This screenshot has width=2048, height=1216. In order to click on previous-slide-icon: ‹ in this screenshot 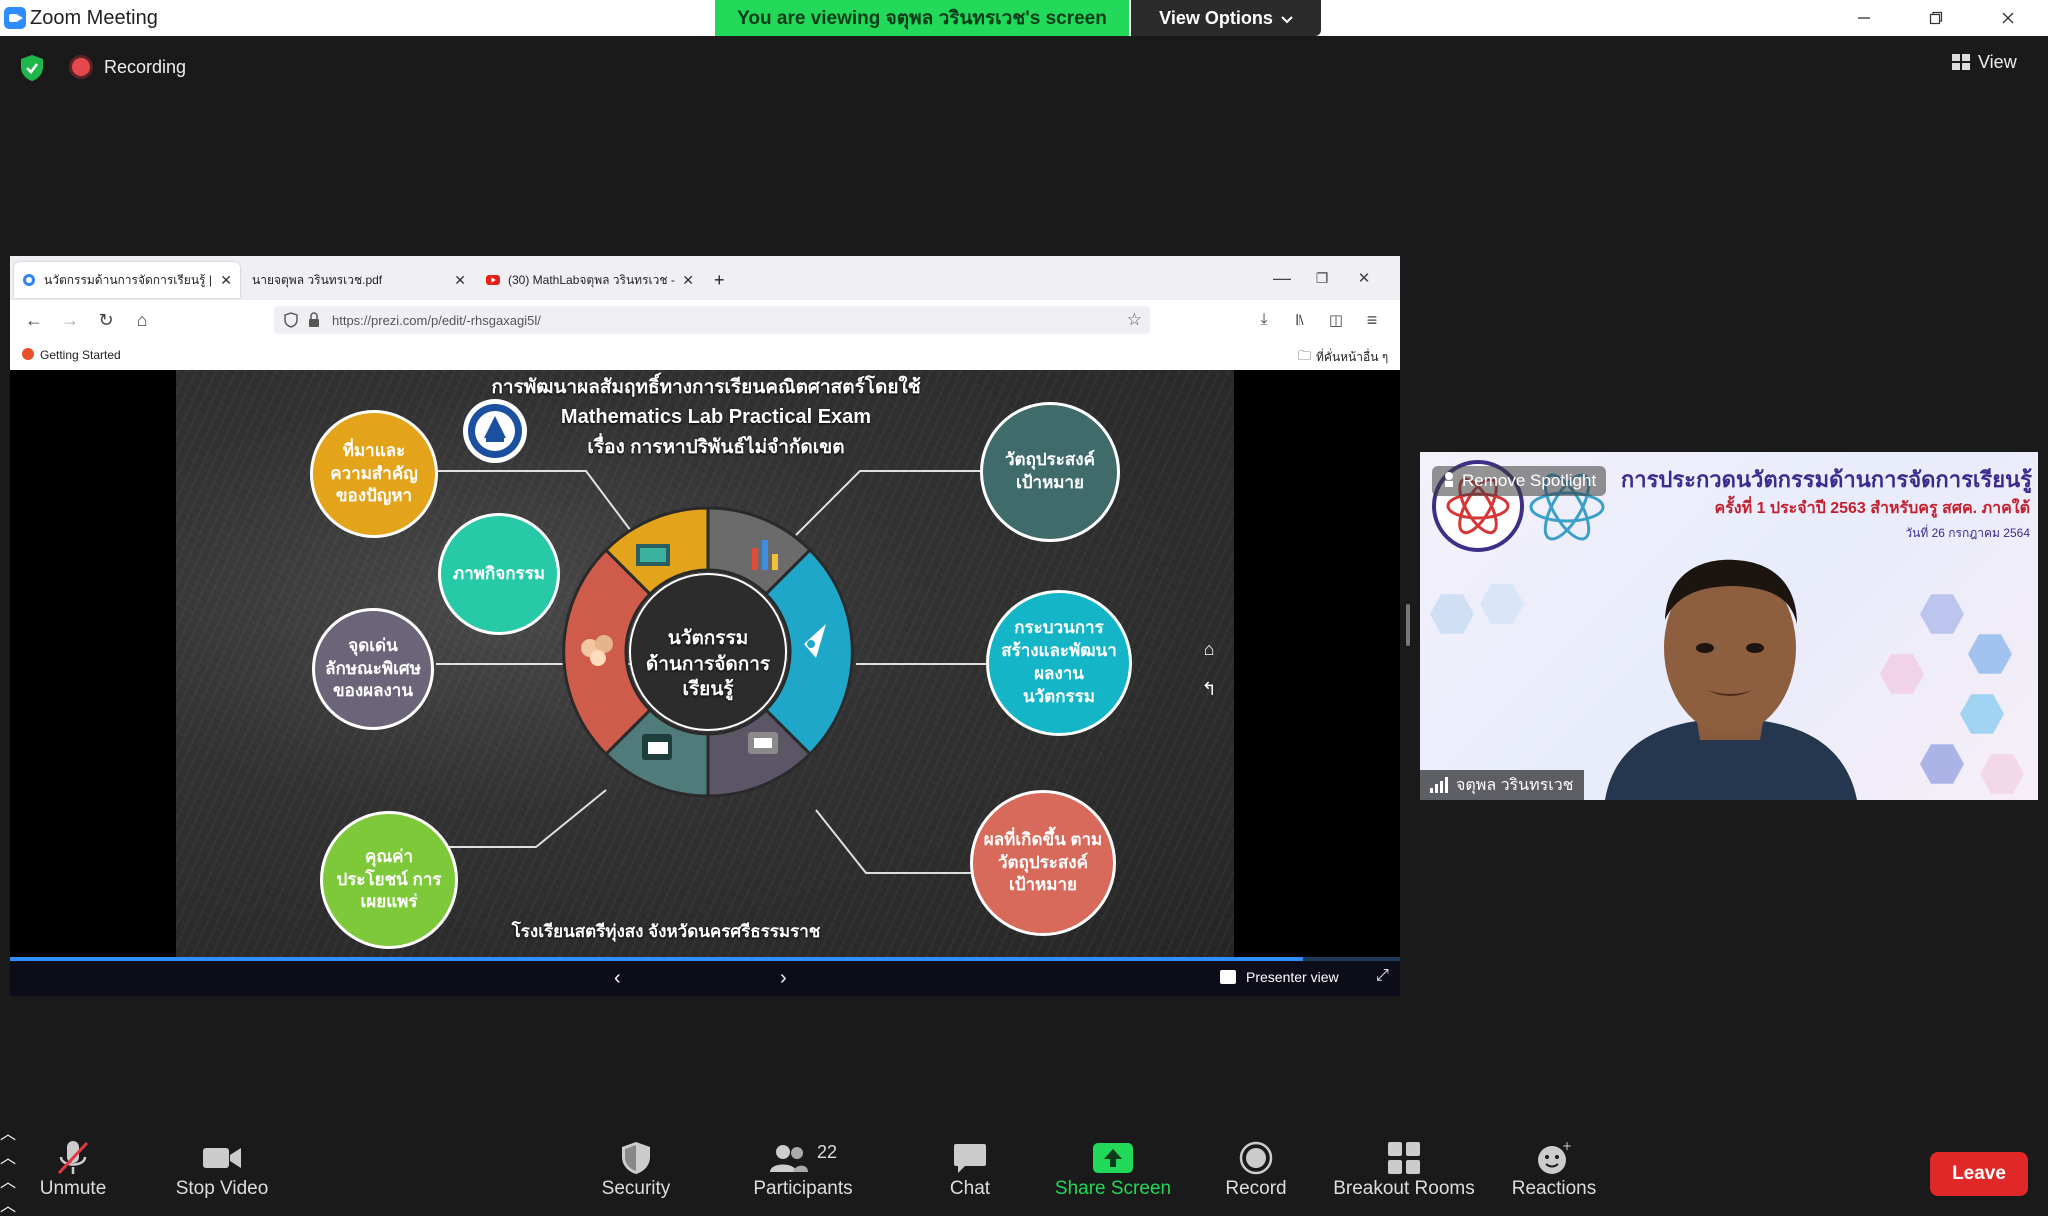, I will do `click(617, 978)`.